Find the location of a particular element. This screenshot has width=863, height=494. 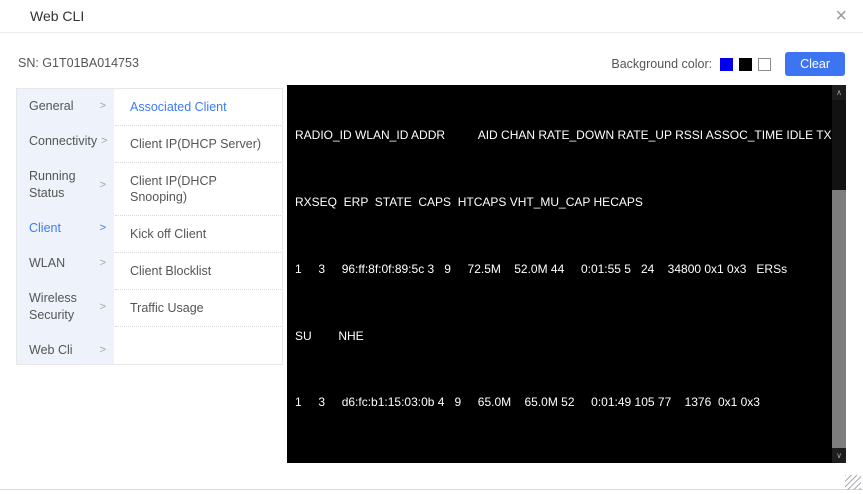

submenu-item-label: Client Blocklist is located at coordinates (171, 271).